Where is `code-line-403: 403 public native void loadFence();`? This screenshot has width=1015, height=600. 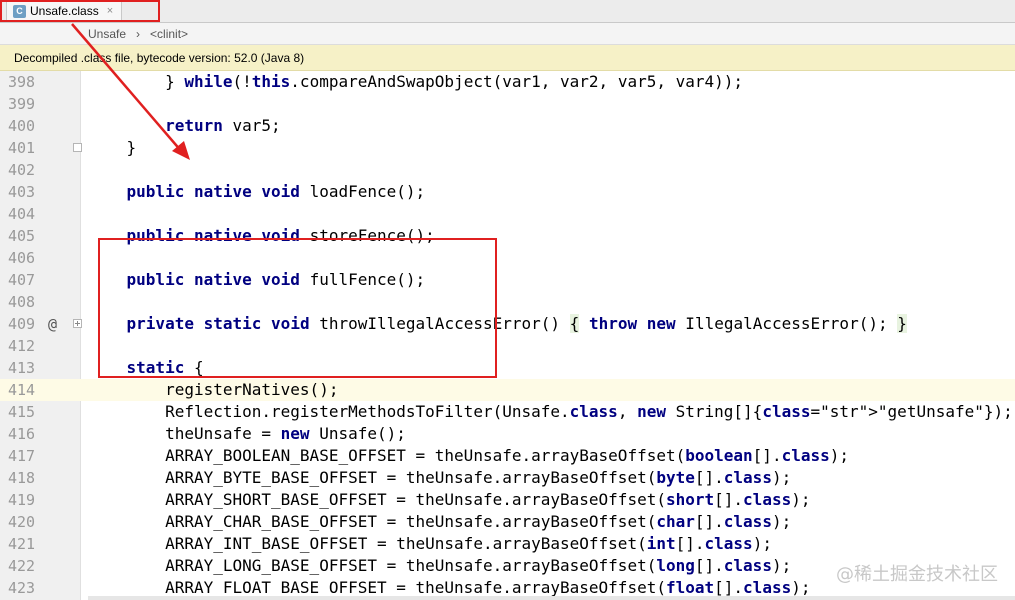 code-line-403: 403 public native void loadFence(); is located at coordinates (507, 192).